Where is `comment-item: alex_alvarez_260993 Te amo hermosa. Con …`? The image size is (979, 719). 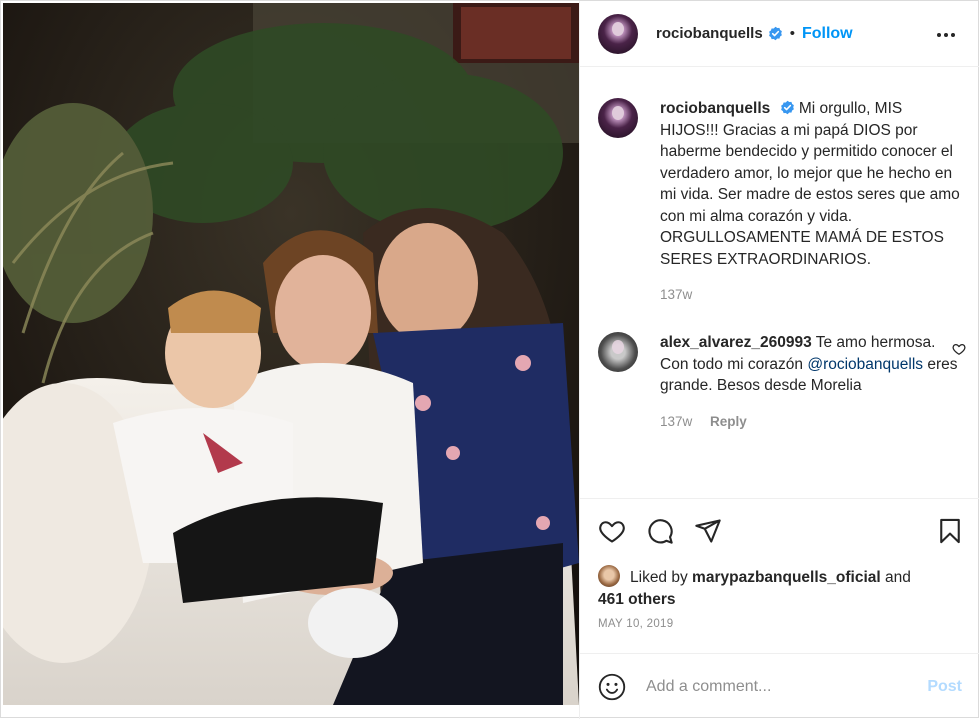
comment-item: alex_alvarez_260993 Te amo hermosa. Con … is located at coordinates (782, 380).